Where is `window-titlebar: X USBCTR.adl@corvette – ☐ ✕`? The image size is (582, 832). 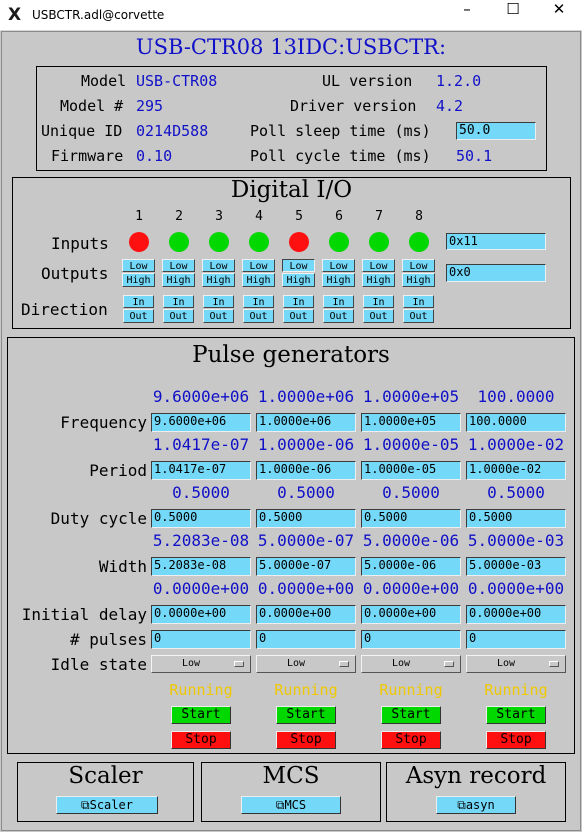 window-titlebar: X USBCTR.adl@corvette – ☐ ✕ is located at coordinates (291, 15).